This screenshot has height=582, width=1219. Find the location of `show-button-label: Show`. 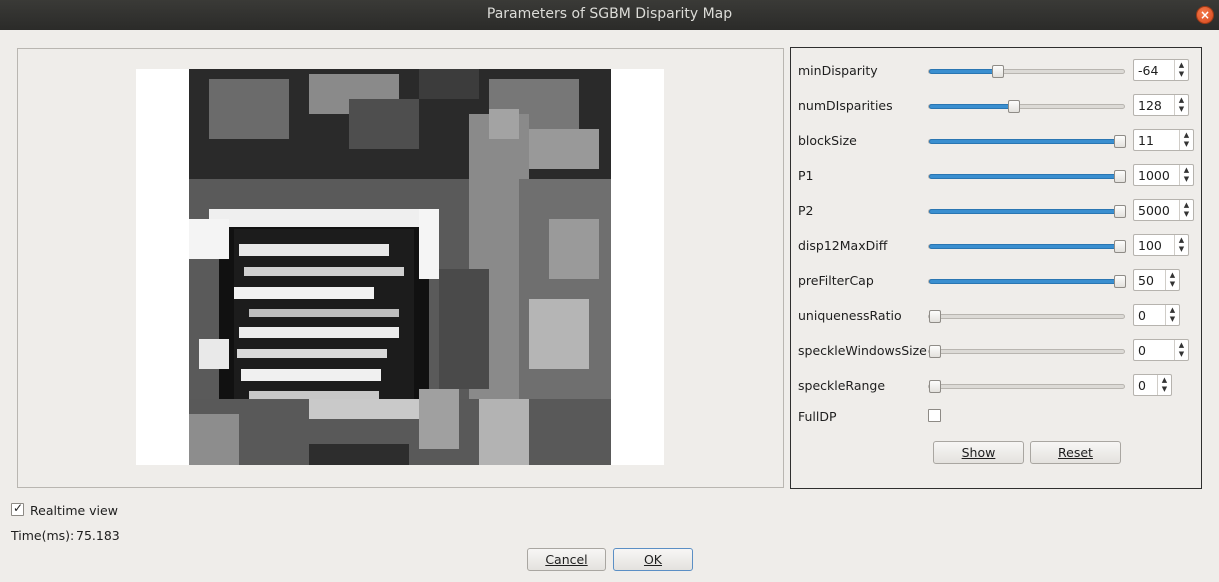

show-button-label: Show is located at coordinates (978, 452).